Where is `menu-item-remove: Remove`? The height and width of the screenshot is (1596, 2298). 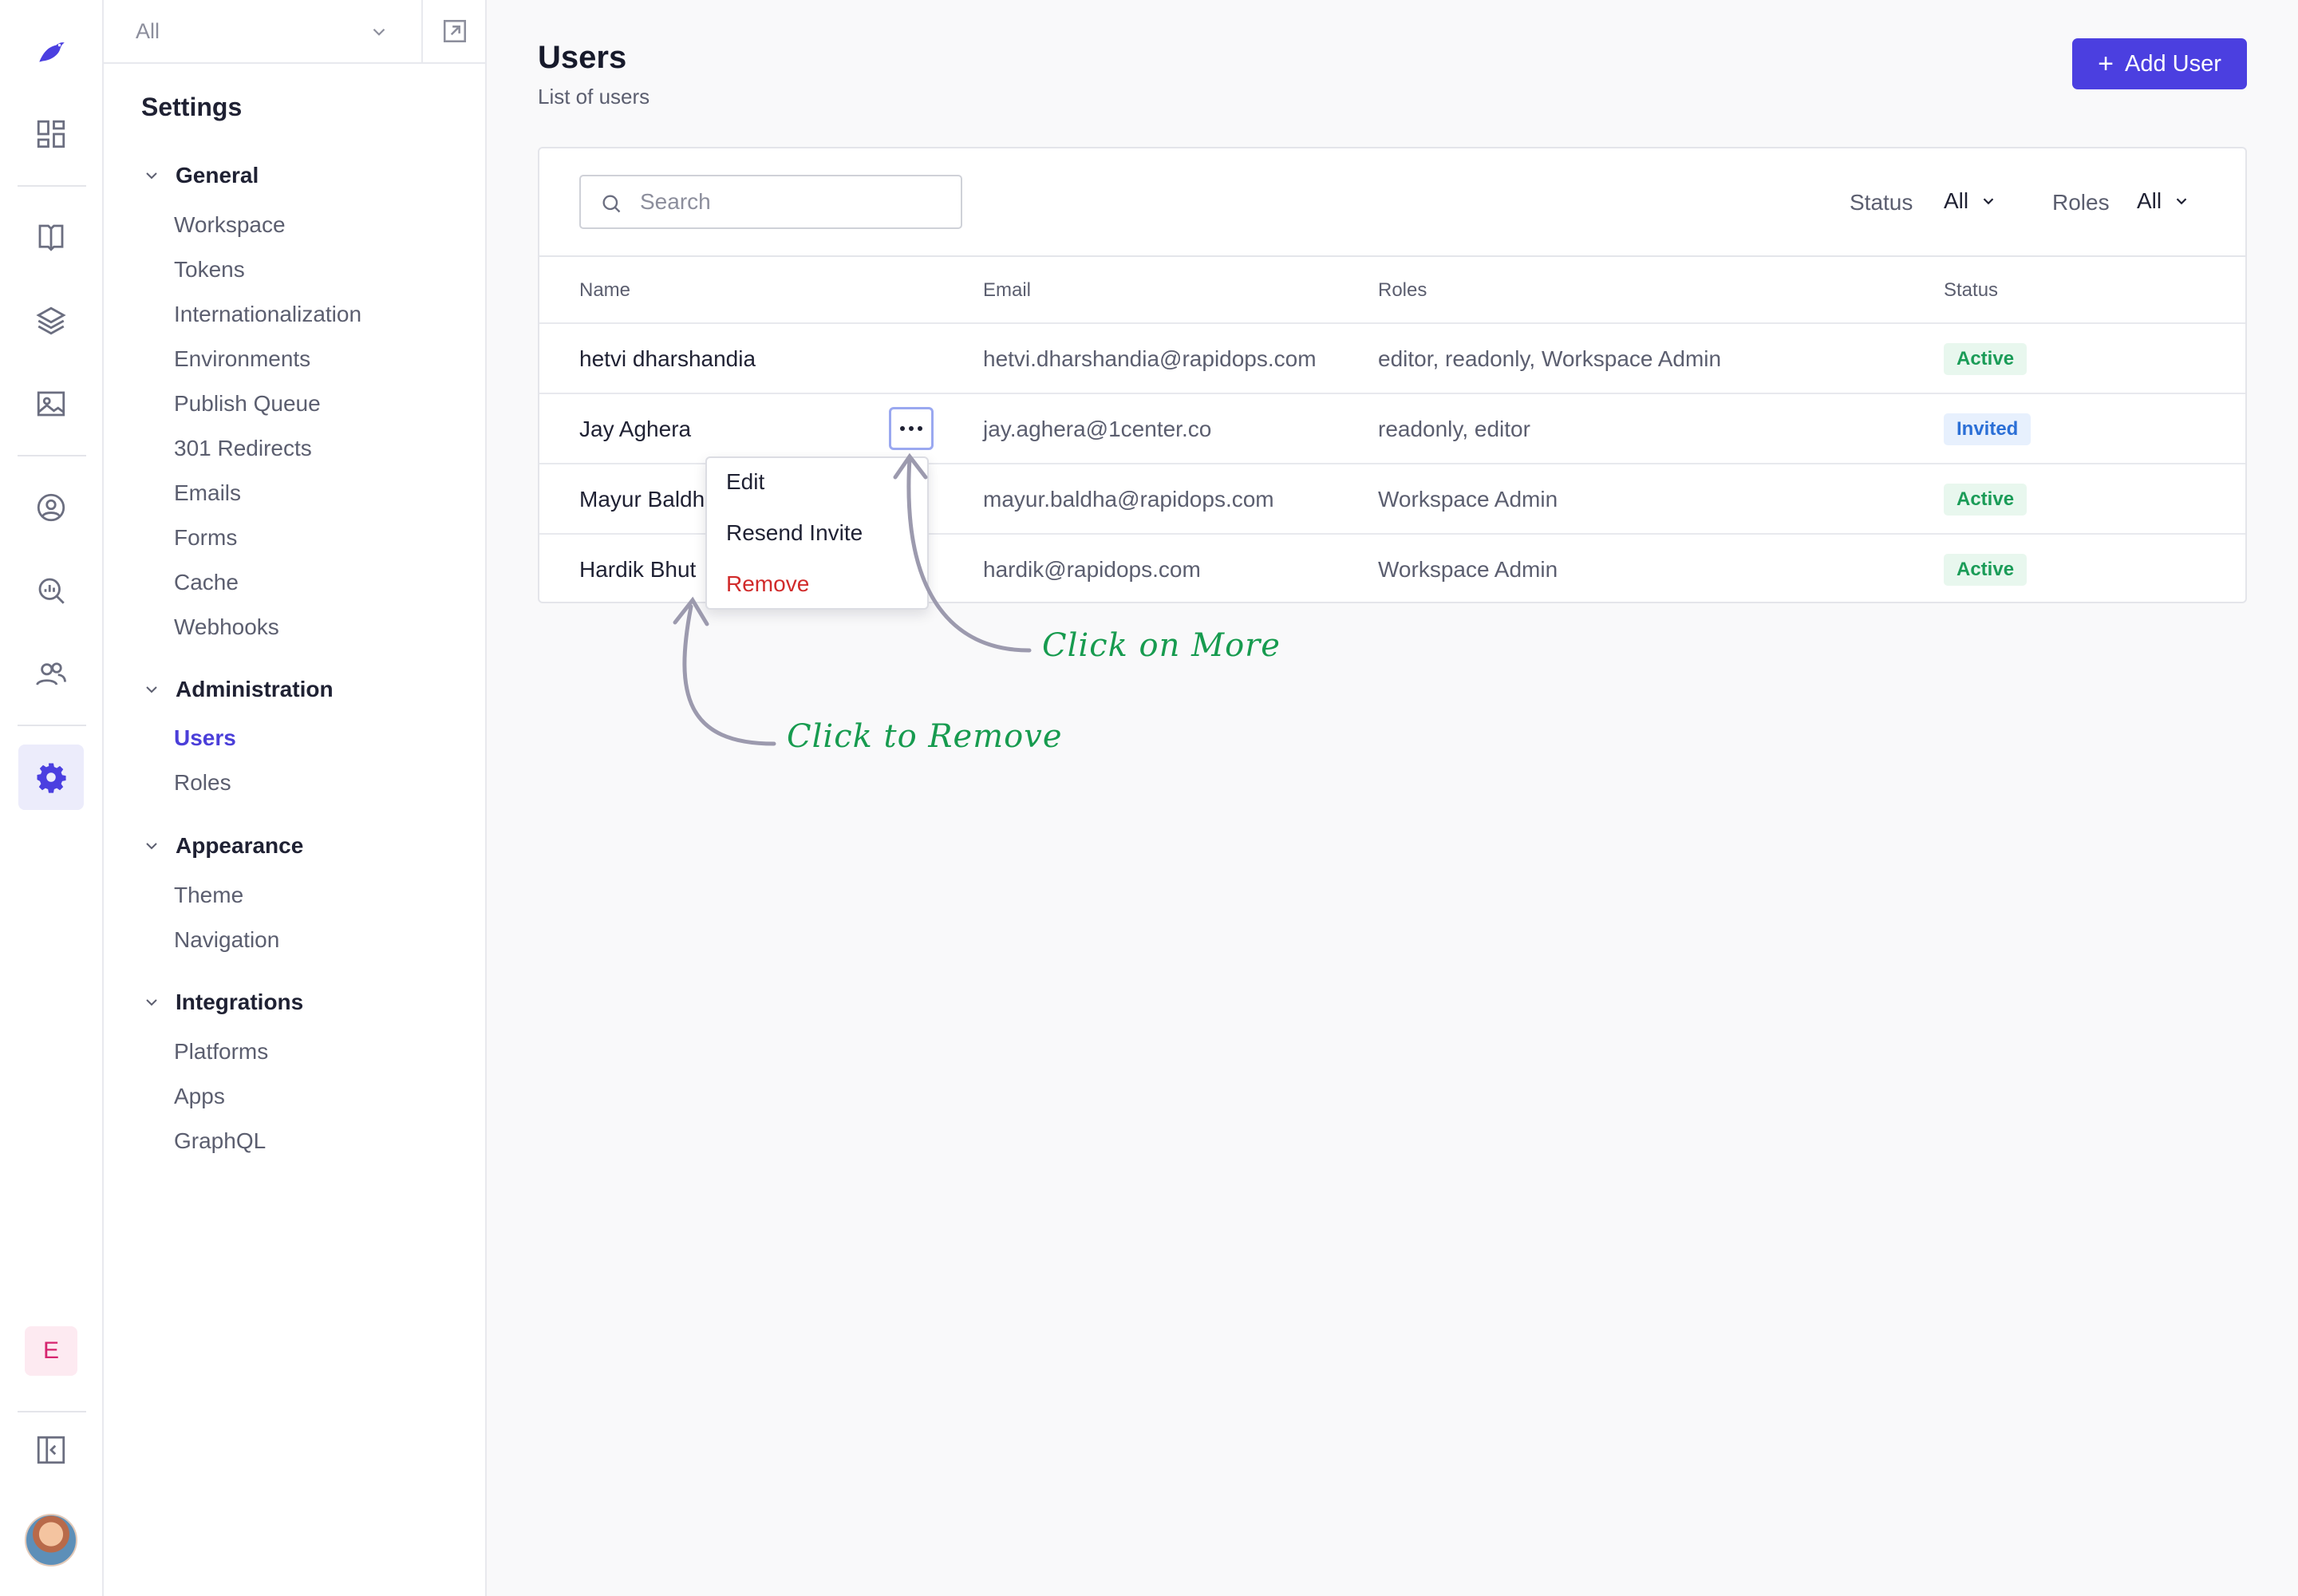
menu-item-remove: Remove is located at coordinates (768, 584).